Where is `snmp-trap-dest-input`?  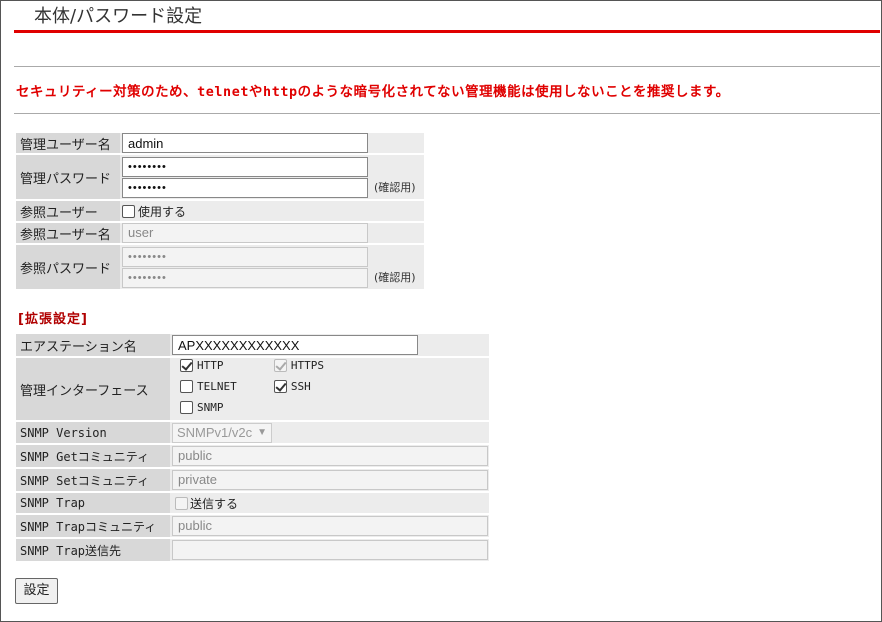
snmp-trap-dest-input is located at coordinates (330, 550).